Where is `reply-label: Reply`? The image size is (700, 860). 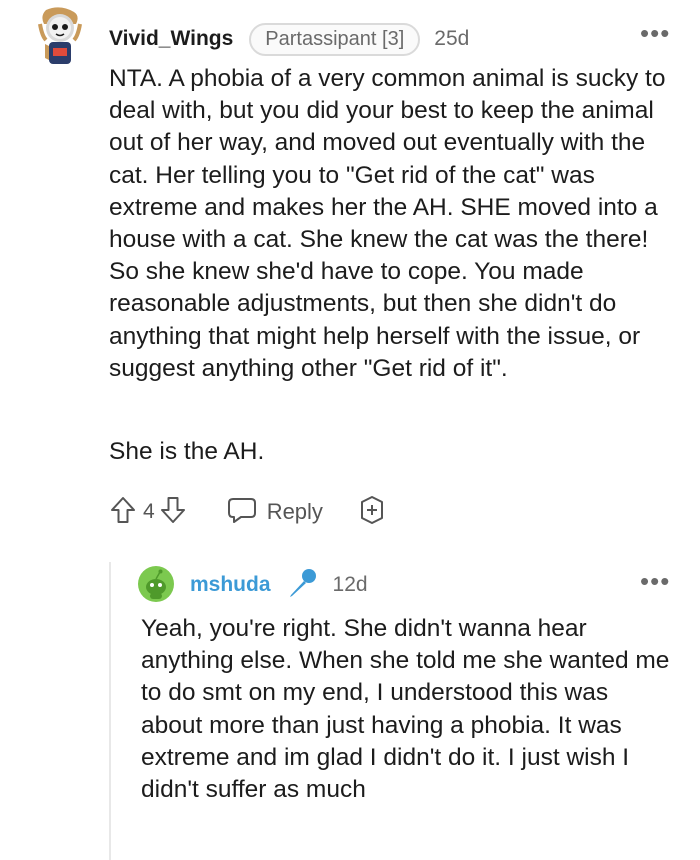
reply-label: Reply is located at coordinates (294, 511).